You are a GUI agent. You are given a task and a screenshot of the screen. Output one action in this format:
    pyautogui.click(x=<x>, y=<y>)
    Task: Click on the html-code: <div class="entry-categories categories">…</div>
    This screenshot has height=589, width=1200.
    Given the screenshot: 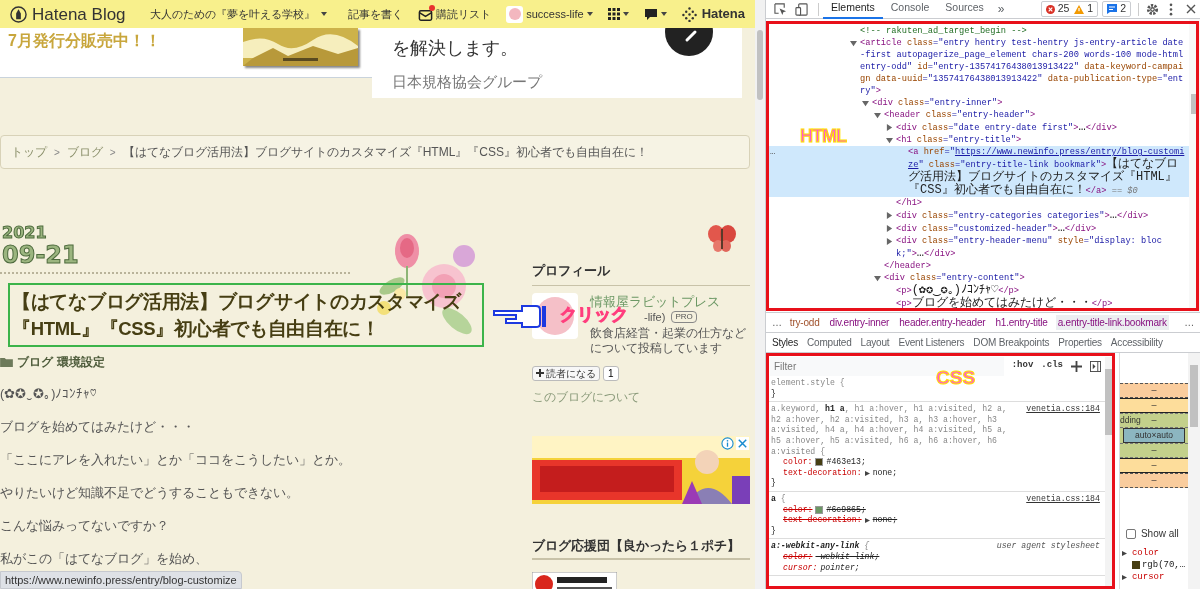 What is the action you would take?
    pyautogui.click(x=1023, y=215)
    